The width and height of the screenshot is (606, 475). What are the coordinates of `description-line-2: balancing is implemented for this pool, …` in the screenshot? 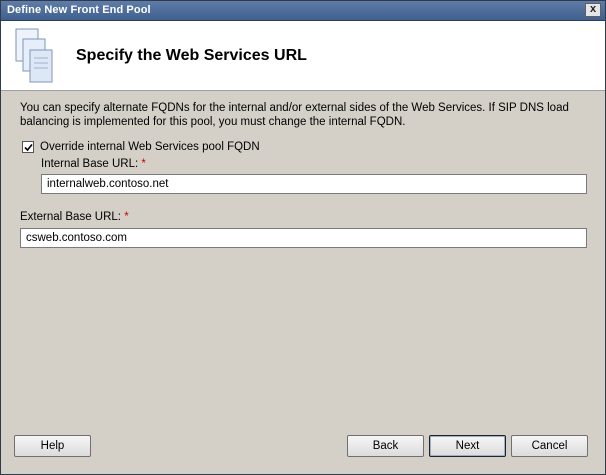 It's located at (213, 122).